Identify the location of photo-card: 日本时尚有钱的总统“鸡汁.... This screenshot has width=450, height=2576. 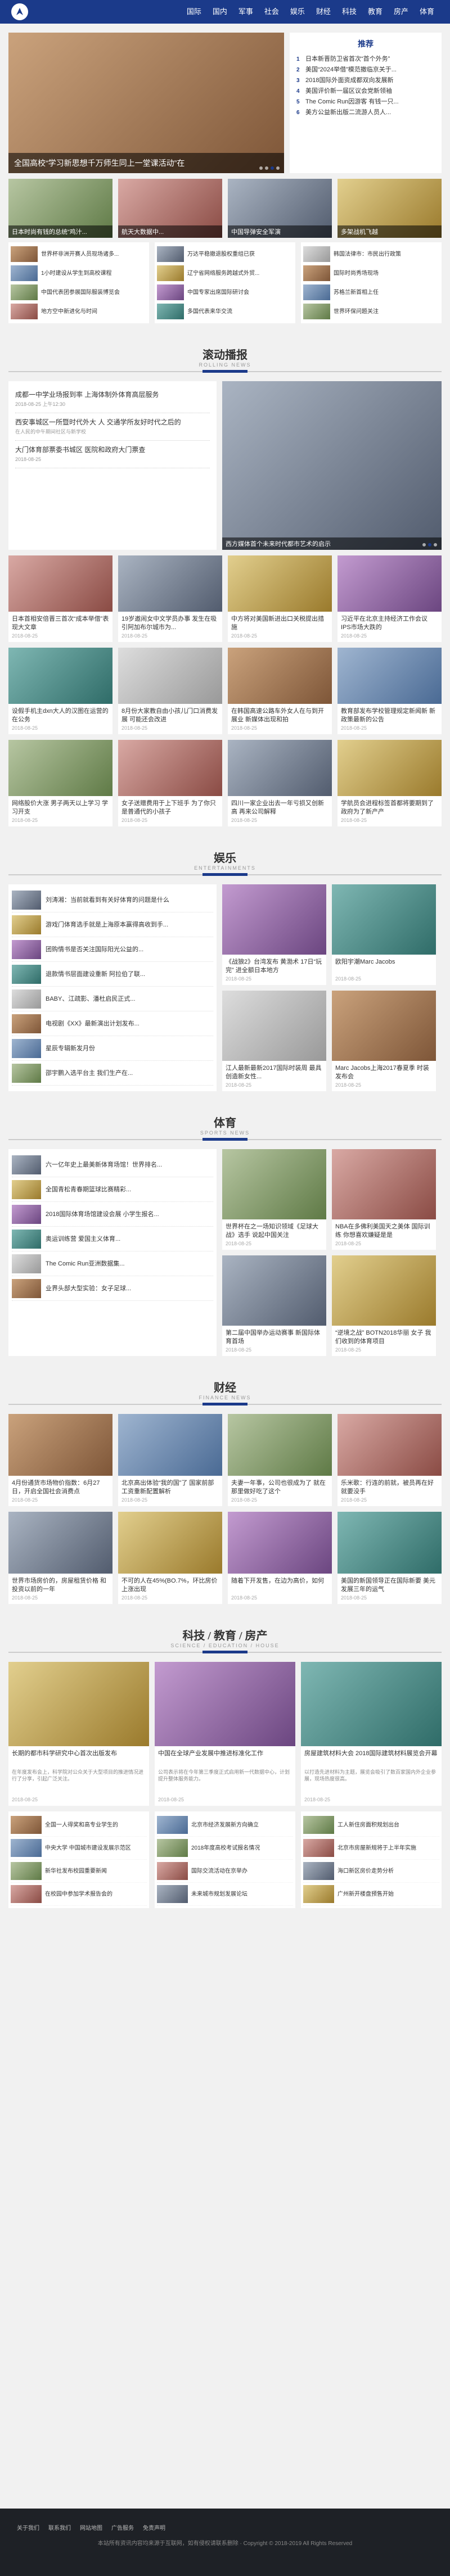
(60, 208).